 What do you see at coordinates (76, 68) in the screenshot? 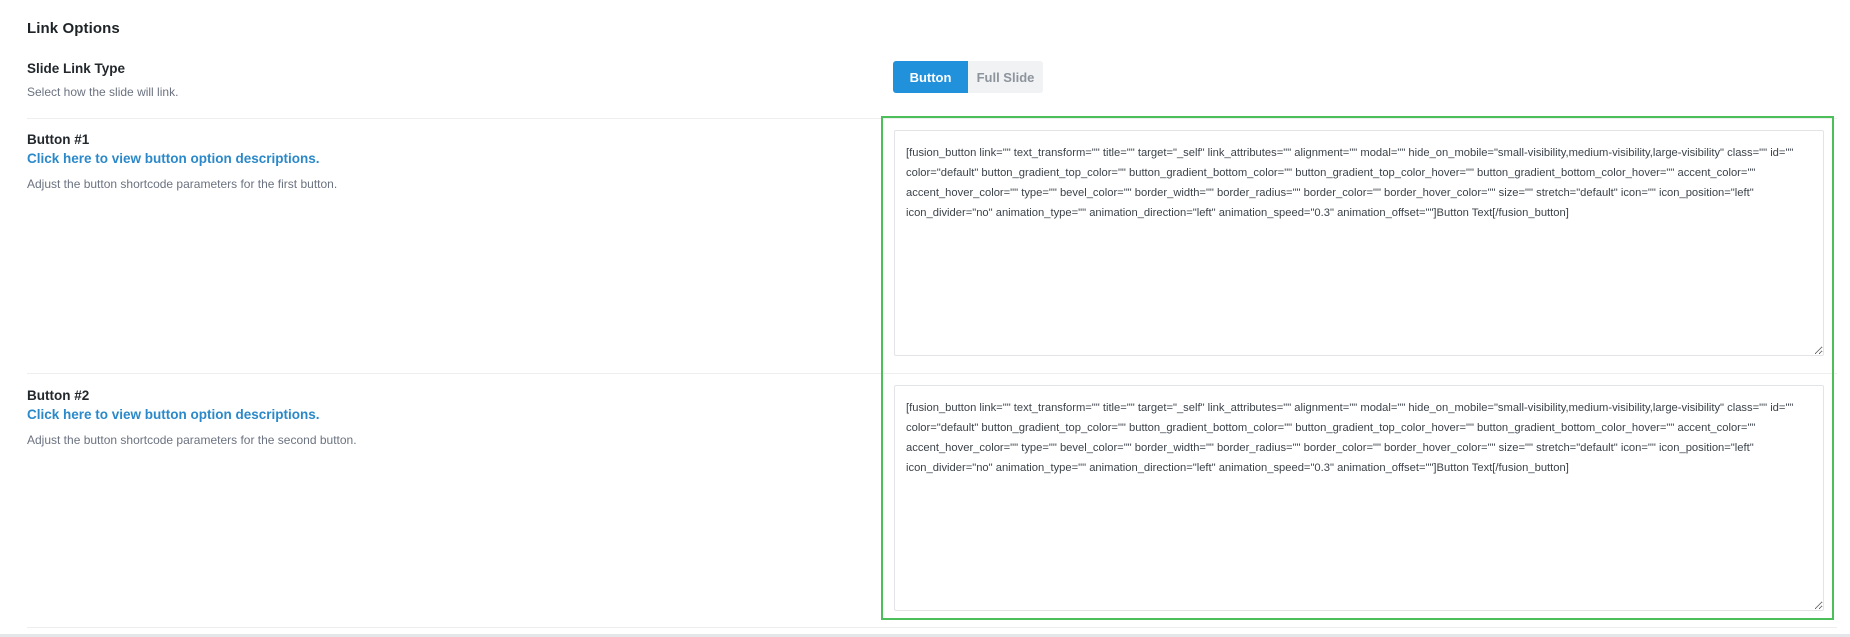
I see `slide-link-type-label: Slide Link Type` at bounding box center [76, 68].